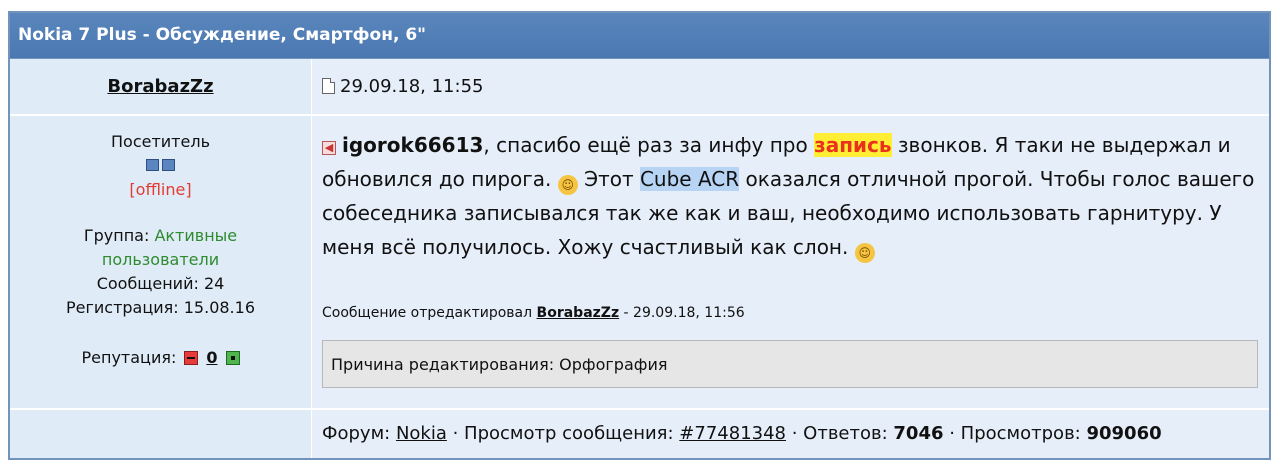 The height and width of the screenshot is (464, 1280). What do you see at coordinates (191, 358) in the screenshot?
I see `reputation-minus-icon` at bounding box center [191, 358].